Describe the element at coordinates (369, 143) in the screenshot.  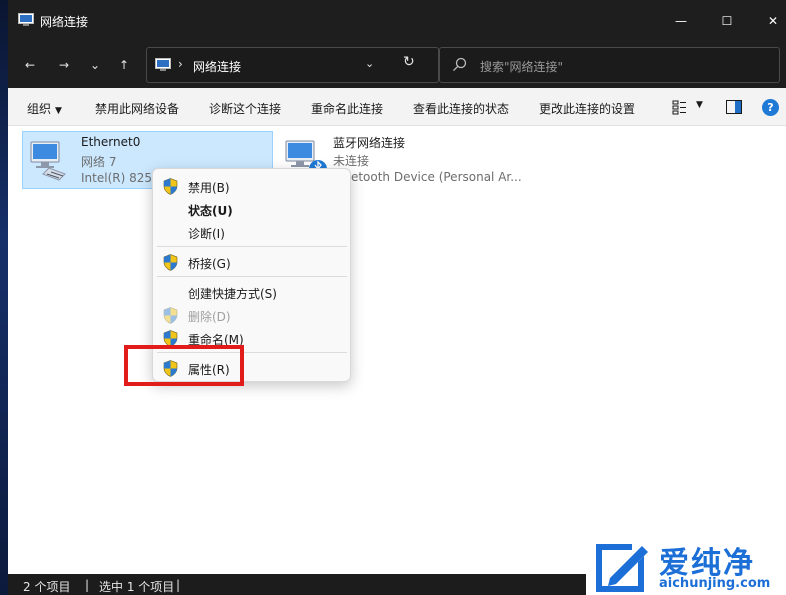
I see `connection-name: 蓝牙网络连接` at that location.